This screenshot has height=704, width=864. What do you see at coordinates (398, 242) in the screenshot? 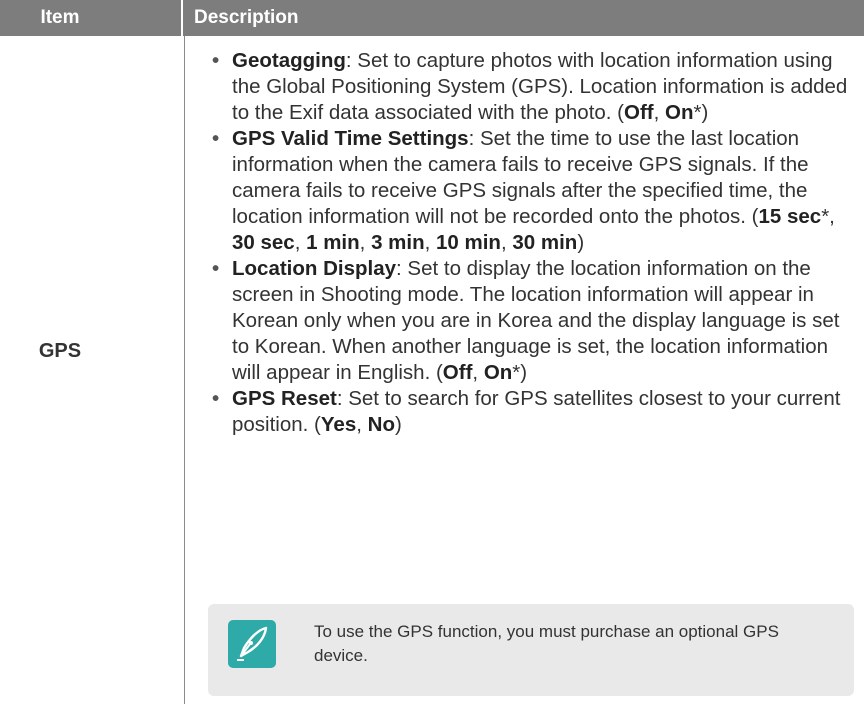
I see `option: 3 min` at bounding box center [398, 242].